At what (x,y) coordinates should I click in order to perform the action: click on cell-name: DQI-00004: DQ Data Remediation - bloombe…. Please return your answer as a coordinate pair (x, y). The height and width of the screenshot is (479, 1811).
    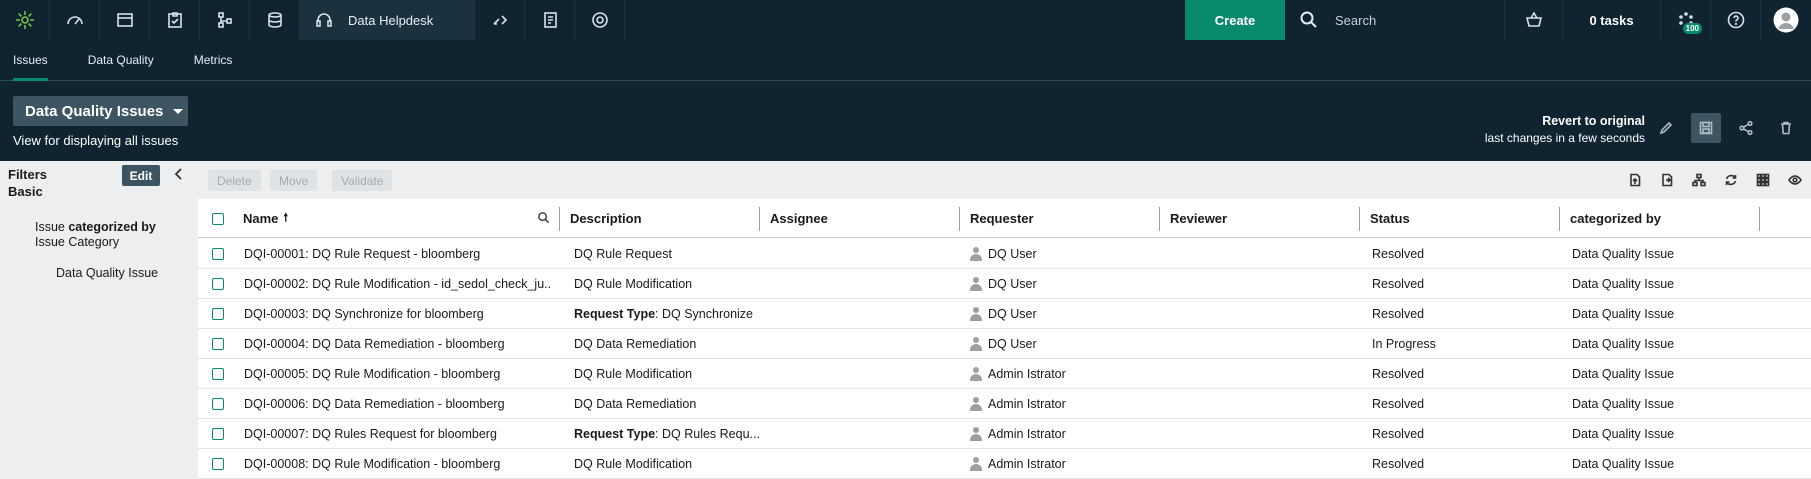
    Looking at the image, I should click on (397, 344).